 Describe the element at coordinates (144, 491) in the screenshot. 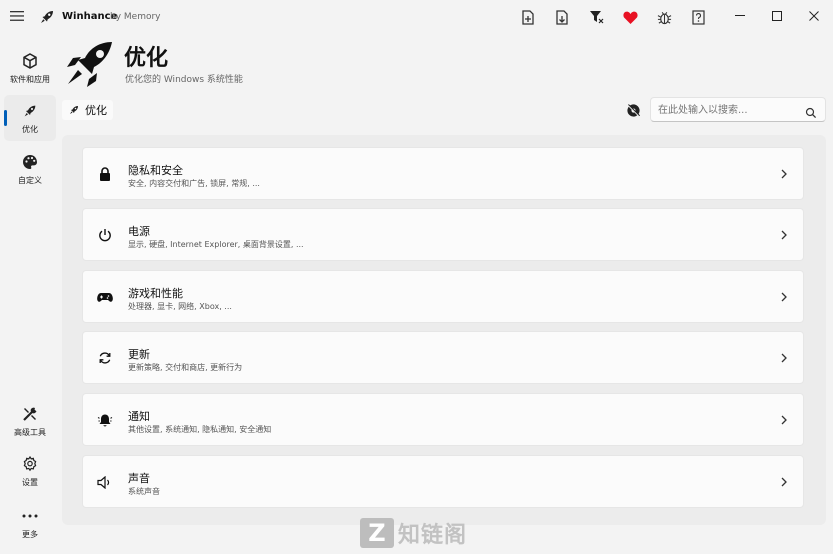

I see `card-description: 系统声音` at that location.